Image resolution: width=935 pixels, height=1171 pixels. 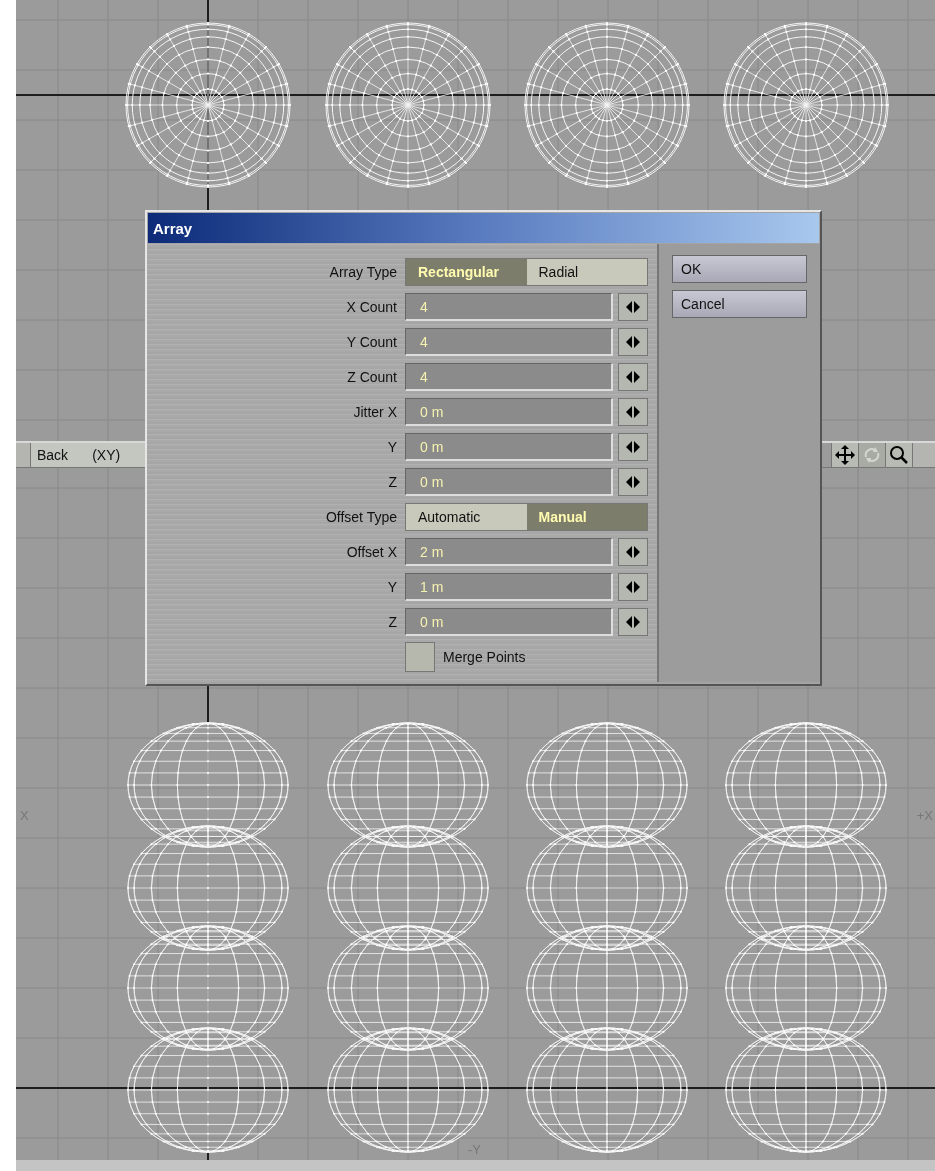 I want to click on checkbox, so click(x=420, y=657).